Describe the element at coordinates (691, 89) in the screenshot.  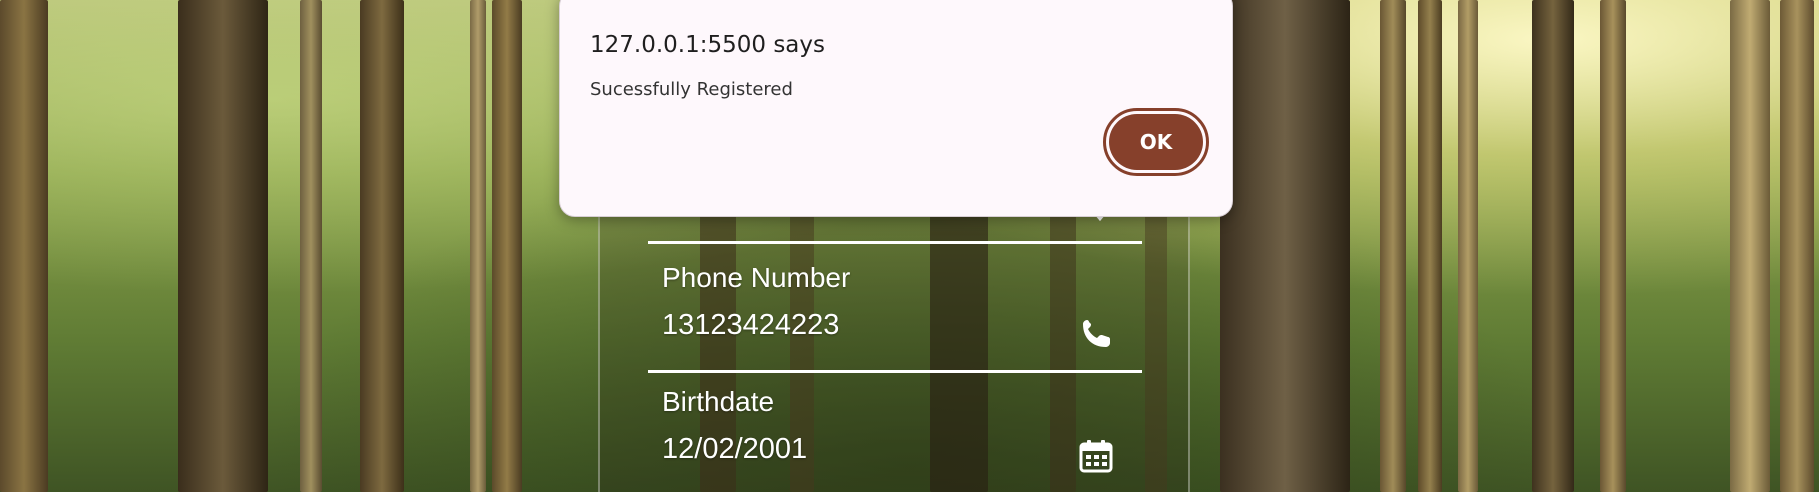
I see `dialog-message: Sucessfully Registered` at that location.